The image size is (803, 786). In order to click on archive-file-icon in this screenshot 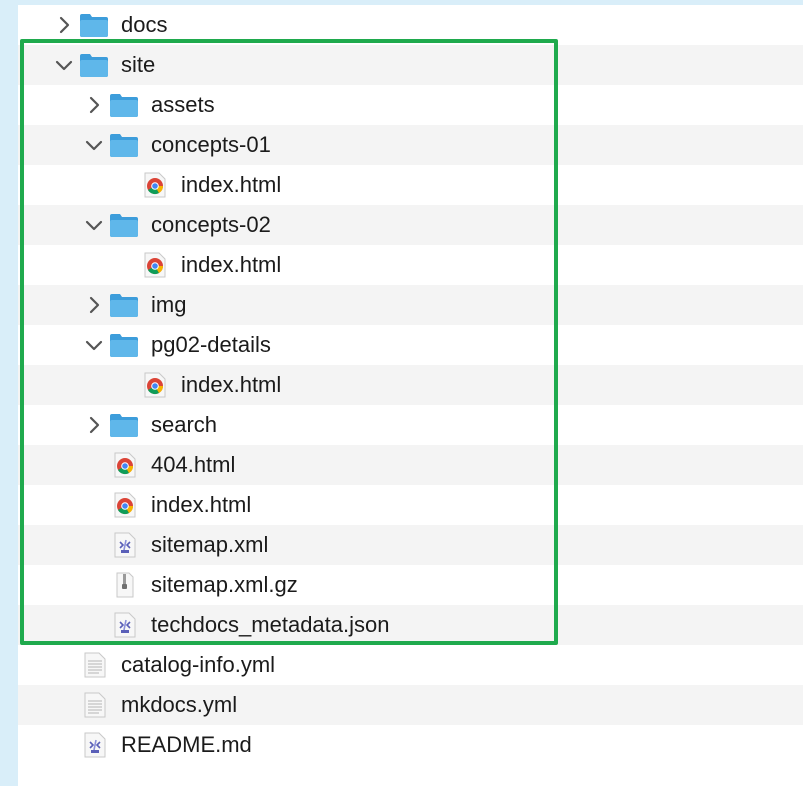, I will do `click(124, 585)`.